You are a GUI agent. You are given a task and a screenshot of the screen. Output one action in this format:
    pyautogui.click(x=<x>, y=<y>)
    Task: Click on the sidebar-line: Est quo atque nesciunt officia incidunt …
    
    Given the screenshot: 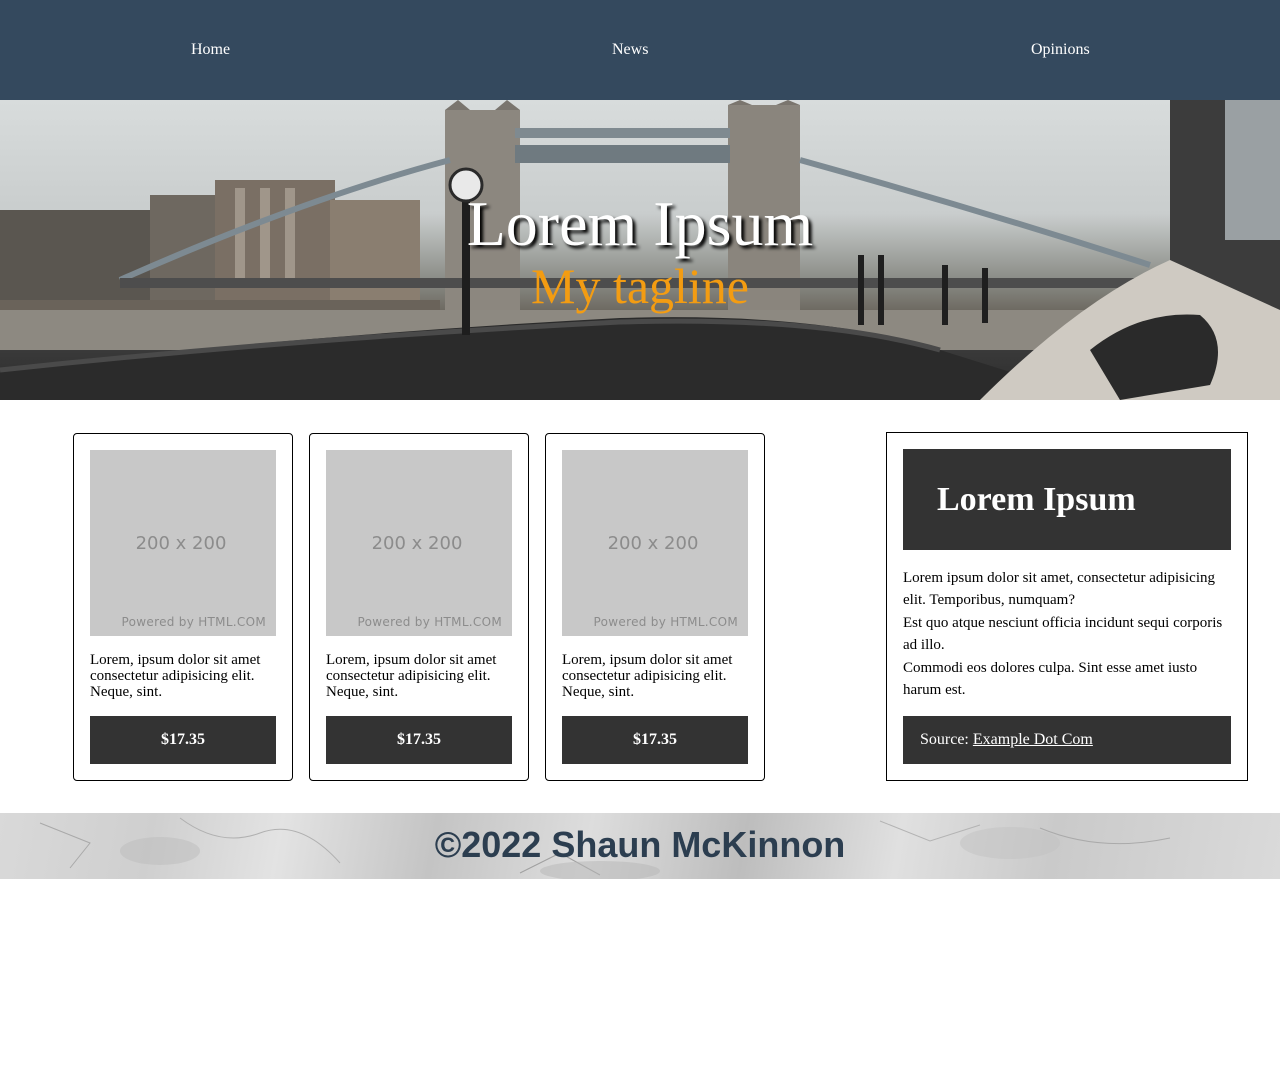 What is the action you would take?
    pyautogui.click(x=1063, y=634)
    